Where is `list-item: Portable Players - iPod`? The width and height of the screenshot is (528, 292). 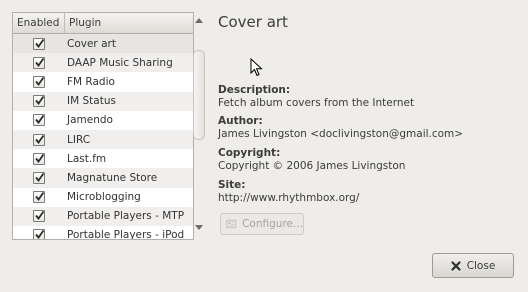 list-item: Portable Players - iPod is located at coordinates (103, 233).